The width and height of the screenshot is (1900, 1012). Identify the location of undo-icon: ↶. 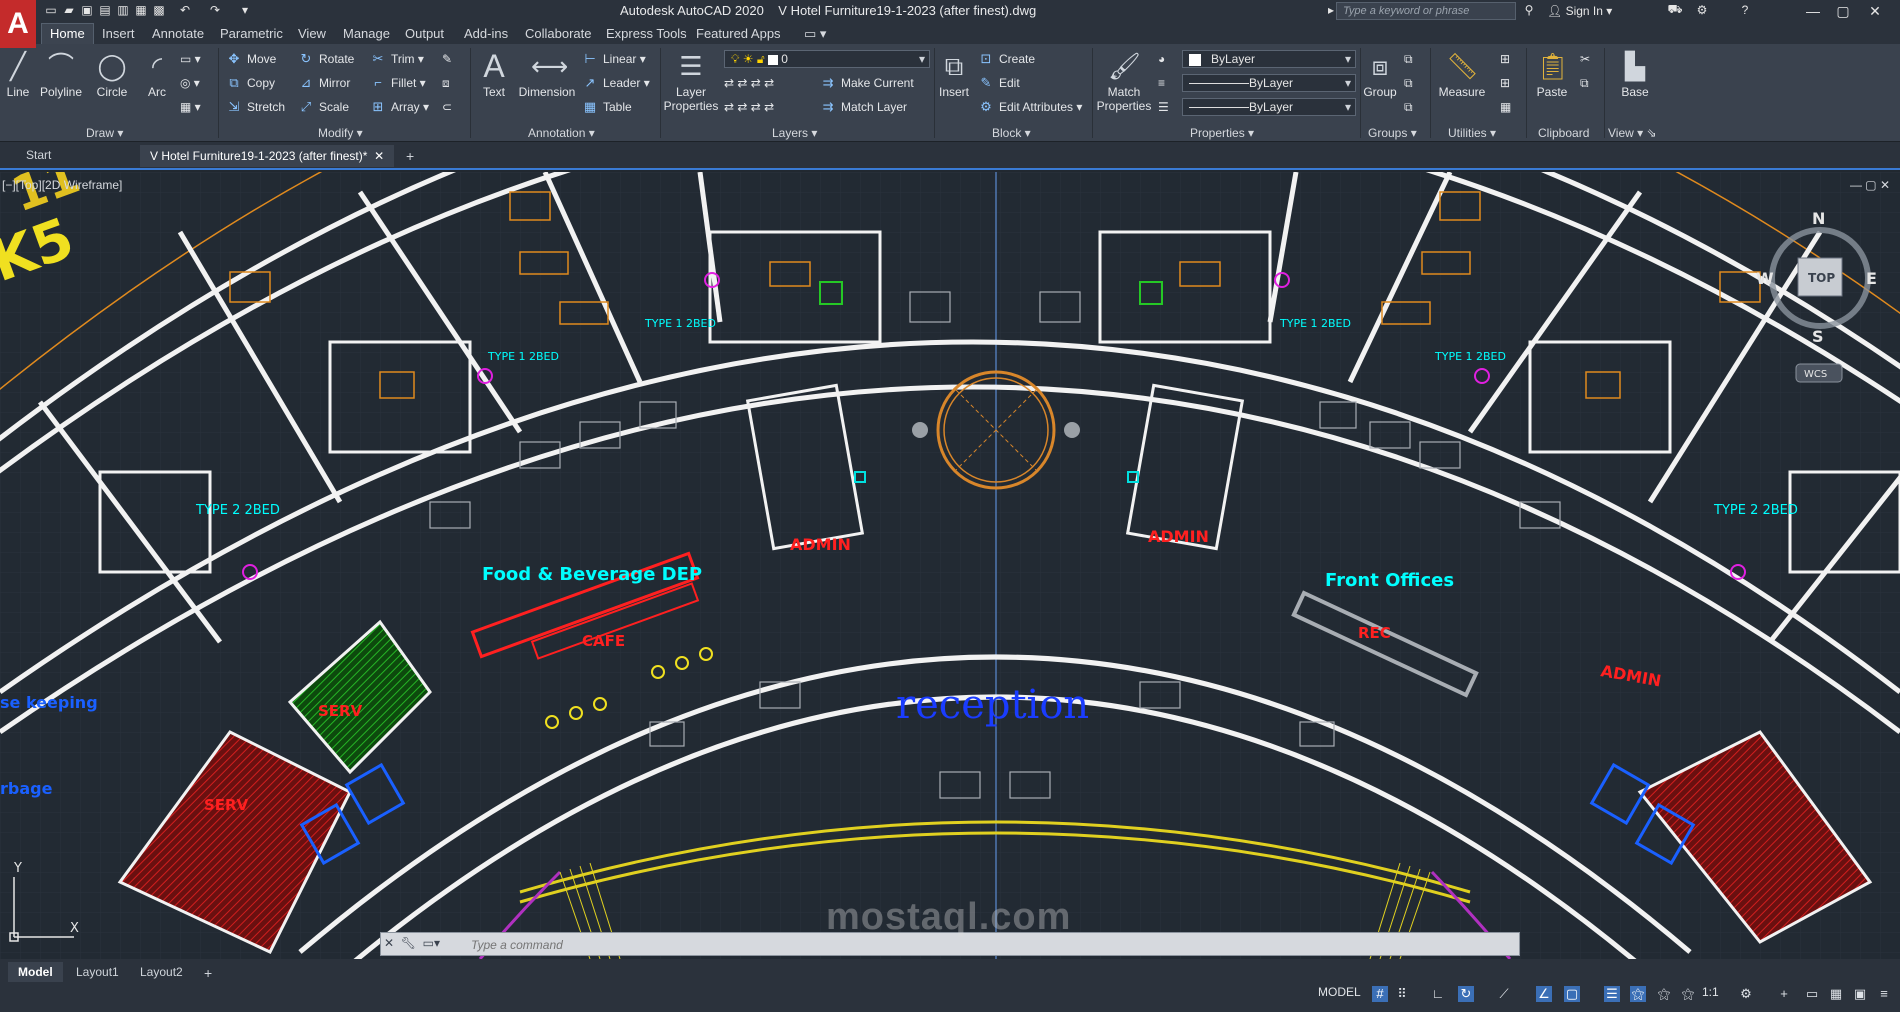
(185, 10).